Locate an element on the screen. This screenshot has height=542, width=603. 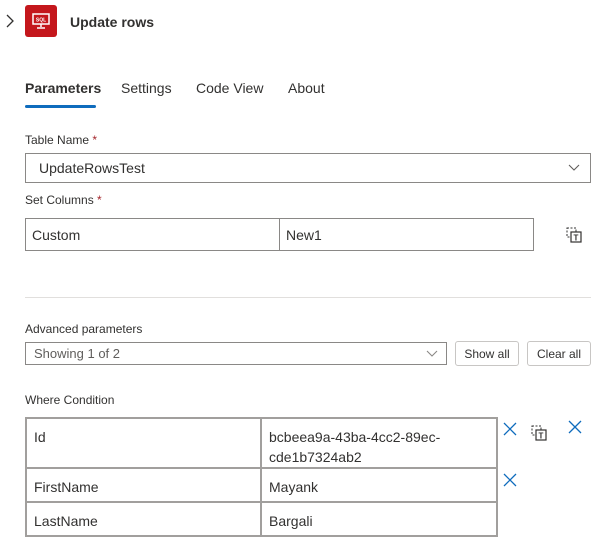
svg-text: SQL is located at coordinates (41, 21).